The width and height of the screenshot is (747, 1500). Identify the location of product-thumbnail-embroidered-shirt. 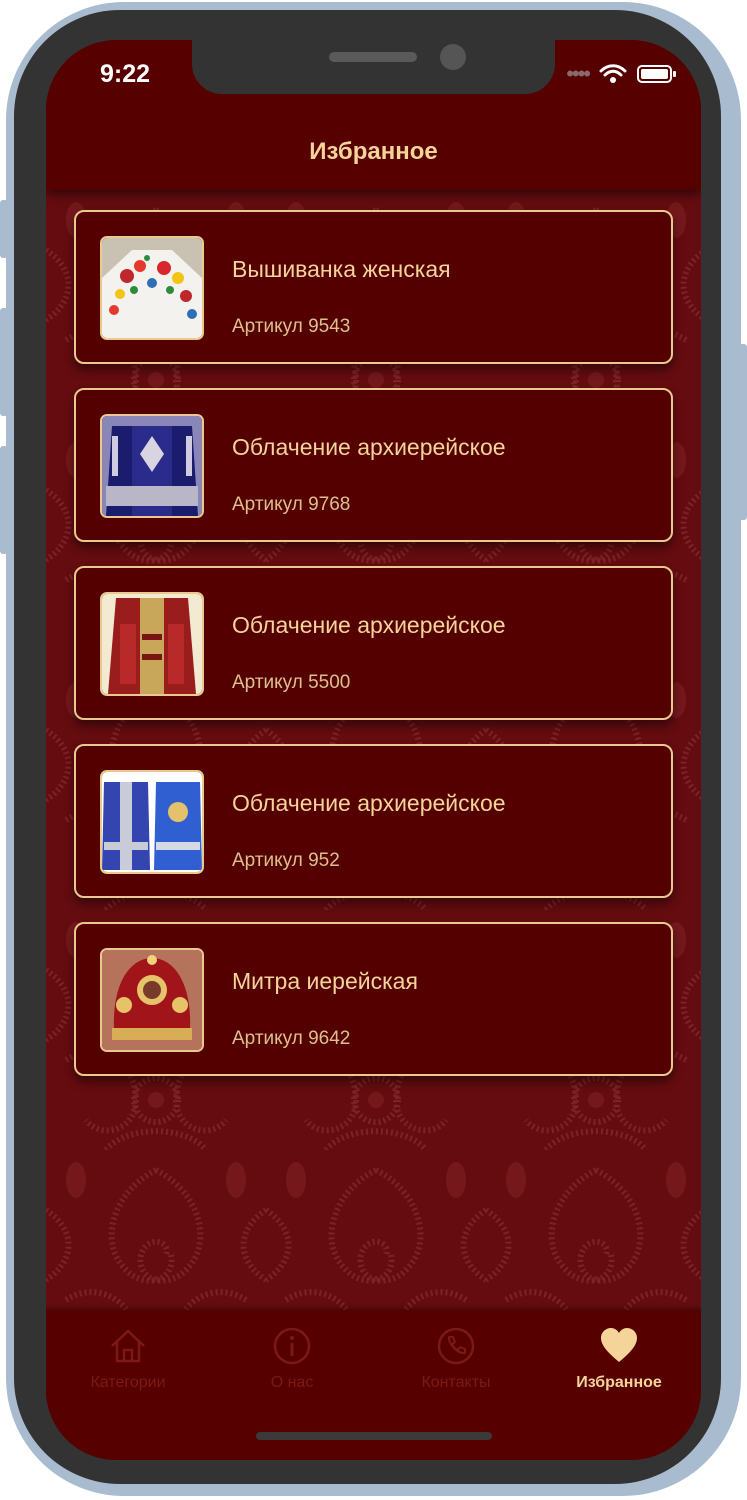
(152, 288).